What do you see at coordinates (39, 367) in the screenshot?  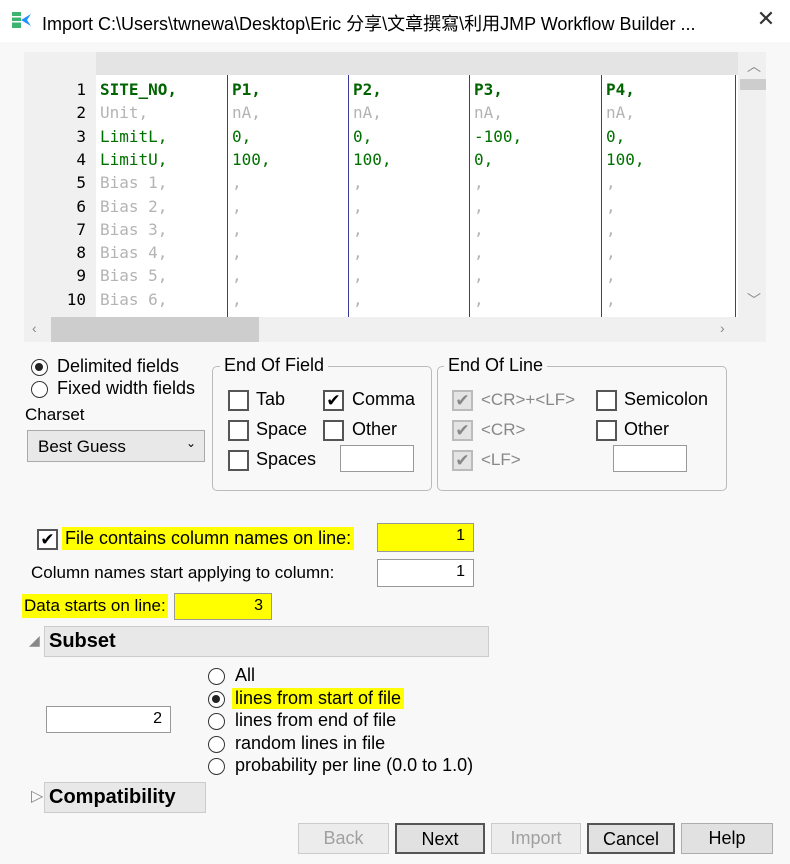 I see `delimited-radio` at bounding box center [39, 367].